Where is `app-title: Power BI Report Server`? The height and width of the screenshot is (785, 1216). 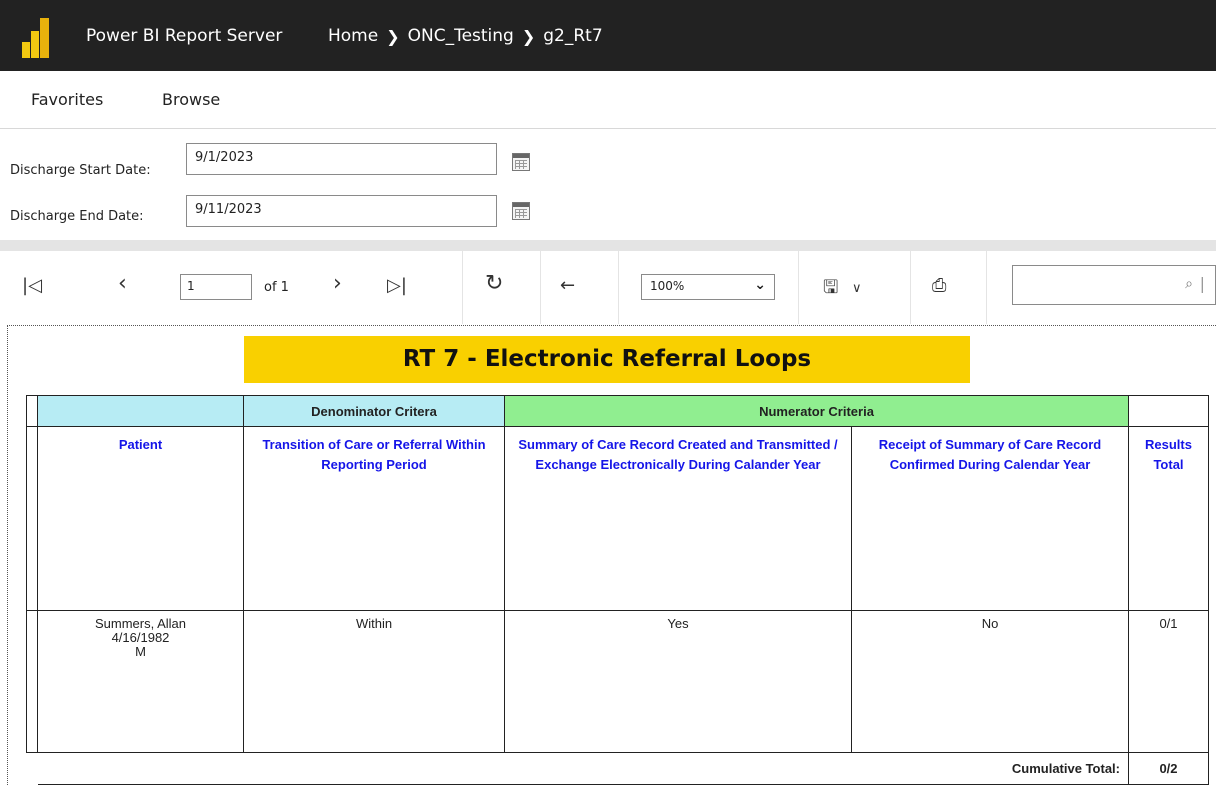 app-title: Power BI Report Server is located at coordinates (184, 36).